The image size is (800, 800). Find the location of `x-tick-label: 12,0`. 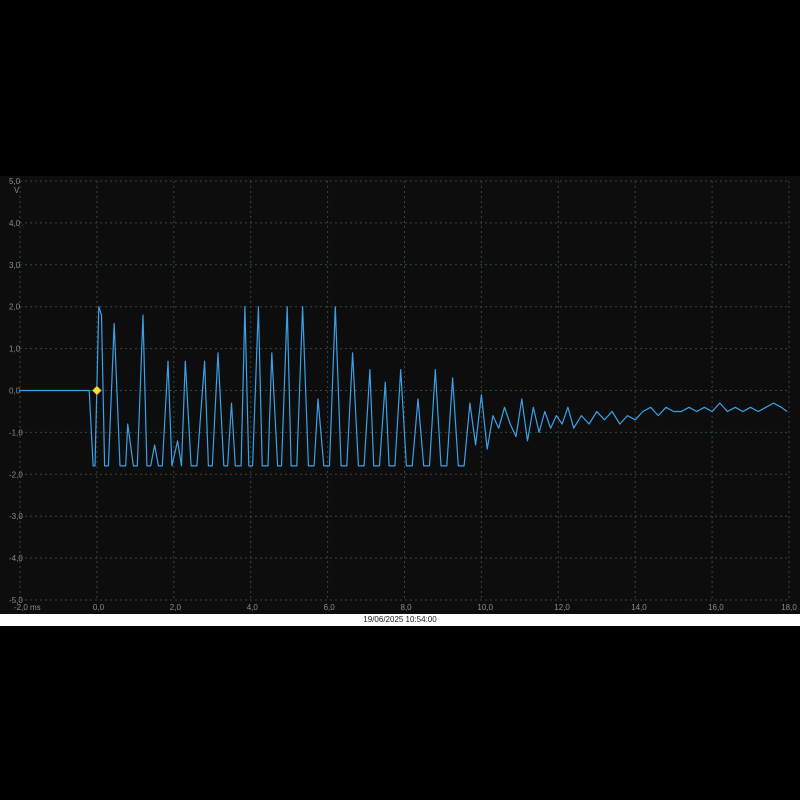

x-tick-label: 12,0 is located at coordinates (562, 607).